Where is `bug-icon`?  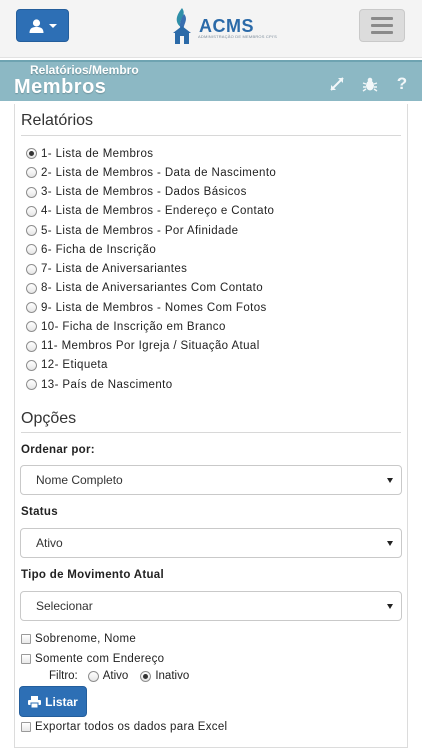 bug-icon is located at coordinates (370, 84).